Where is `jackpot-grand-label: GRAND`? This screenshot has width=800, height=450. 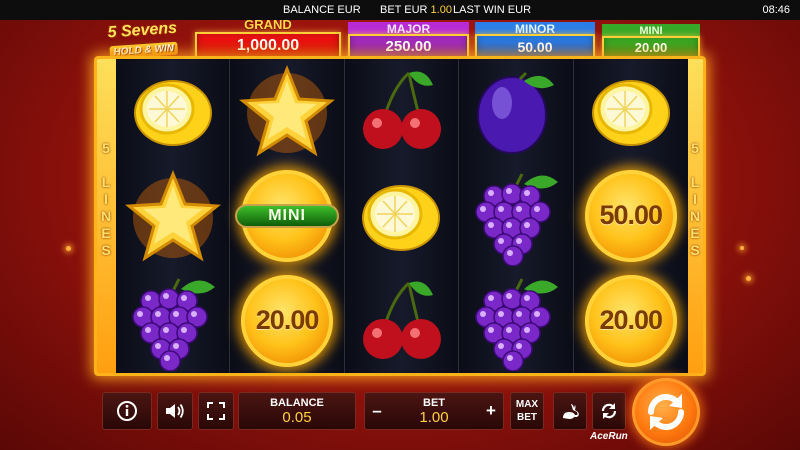 jackpot-grand-label: GRAND is located at coordinates (268, 24).